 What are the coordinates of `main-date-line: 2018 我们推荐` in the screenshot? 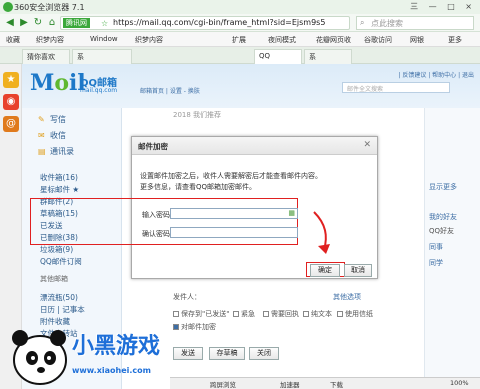 It's located at (197, 115).